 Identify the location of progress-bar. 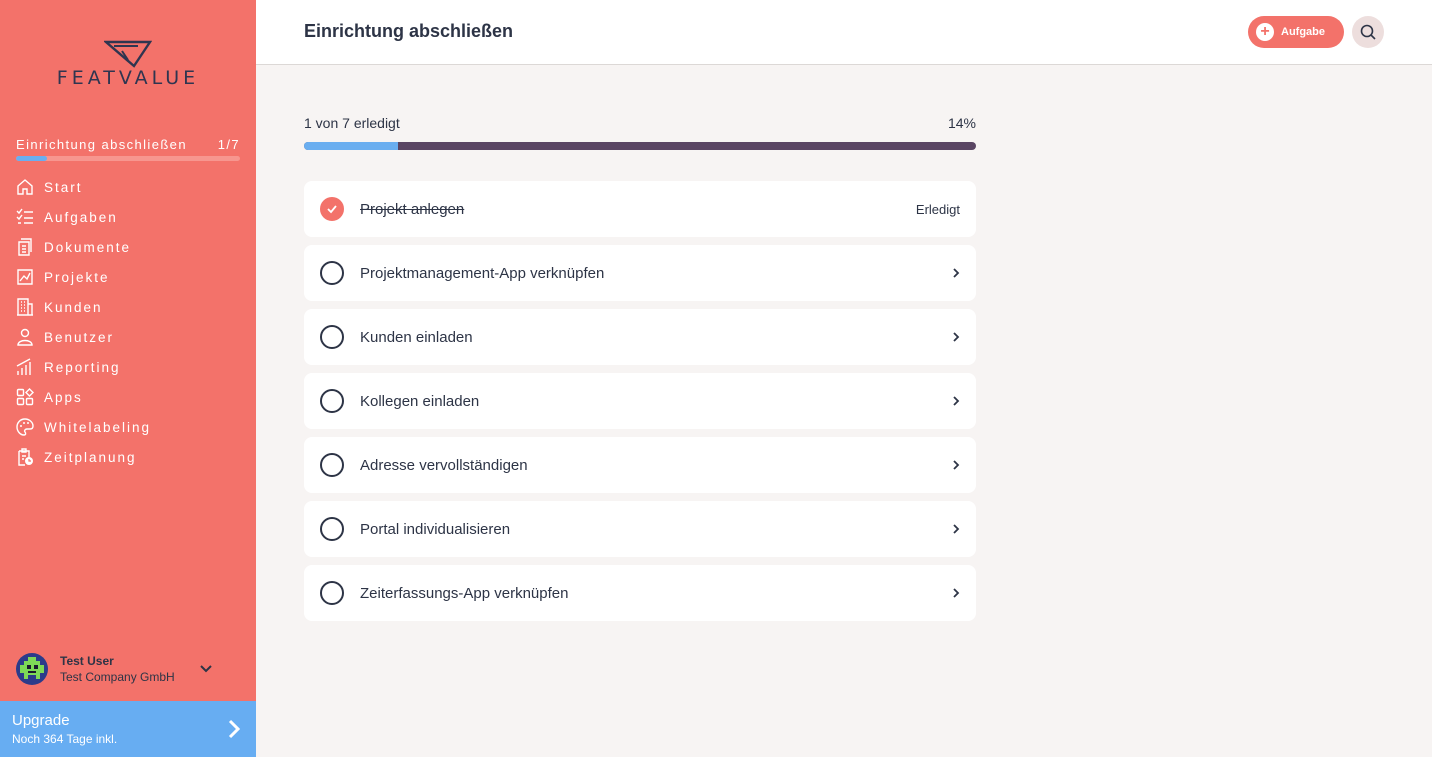
(640, 146).